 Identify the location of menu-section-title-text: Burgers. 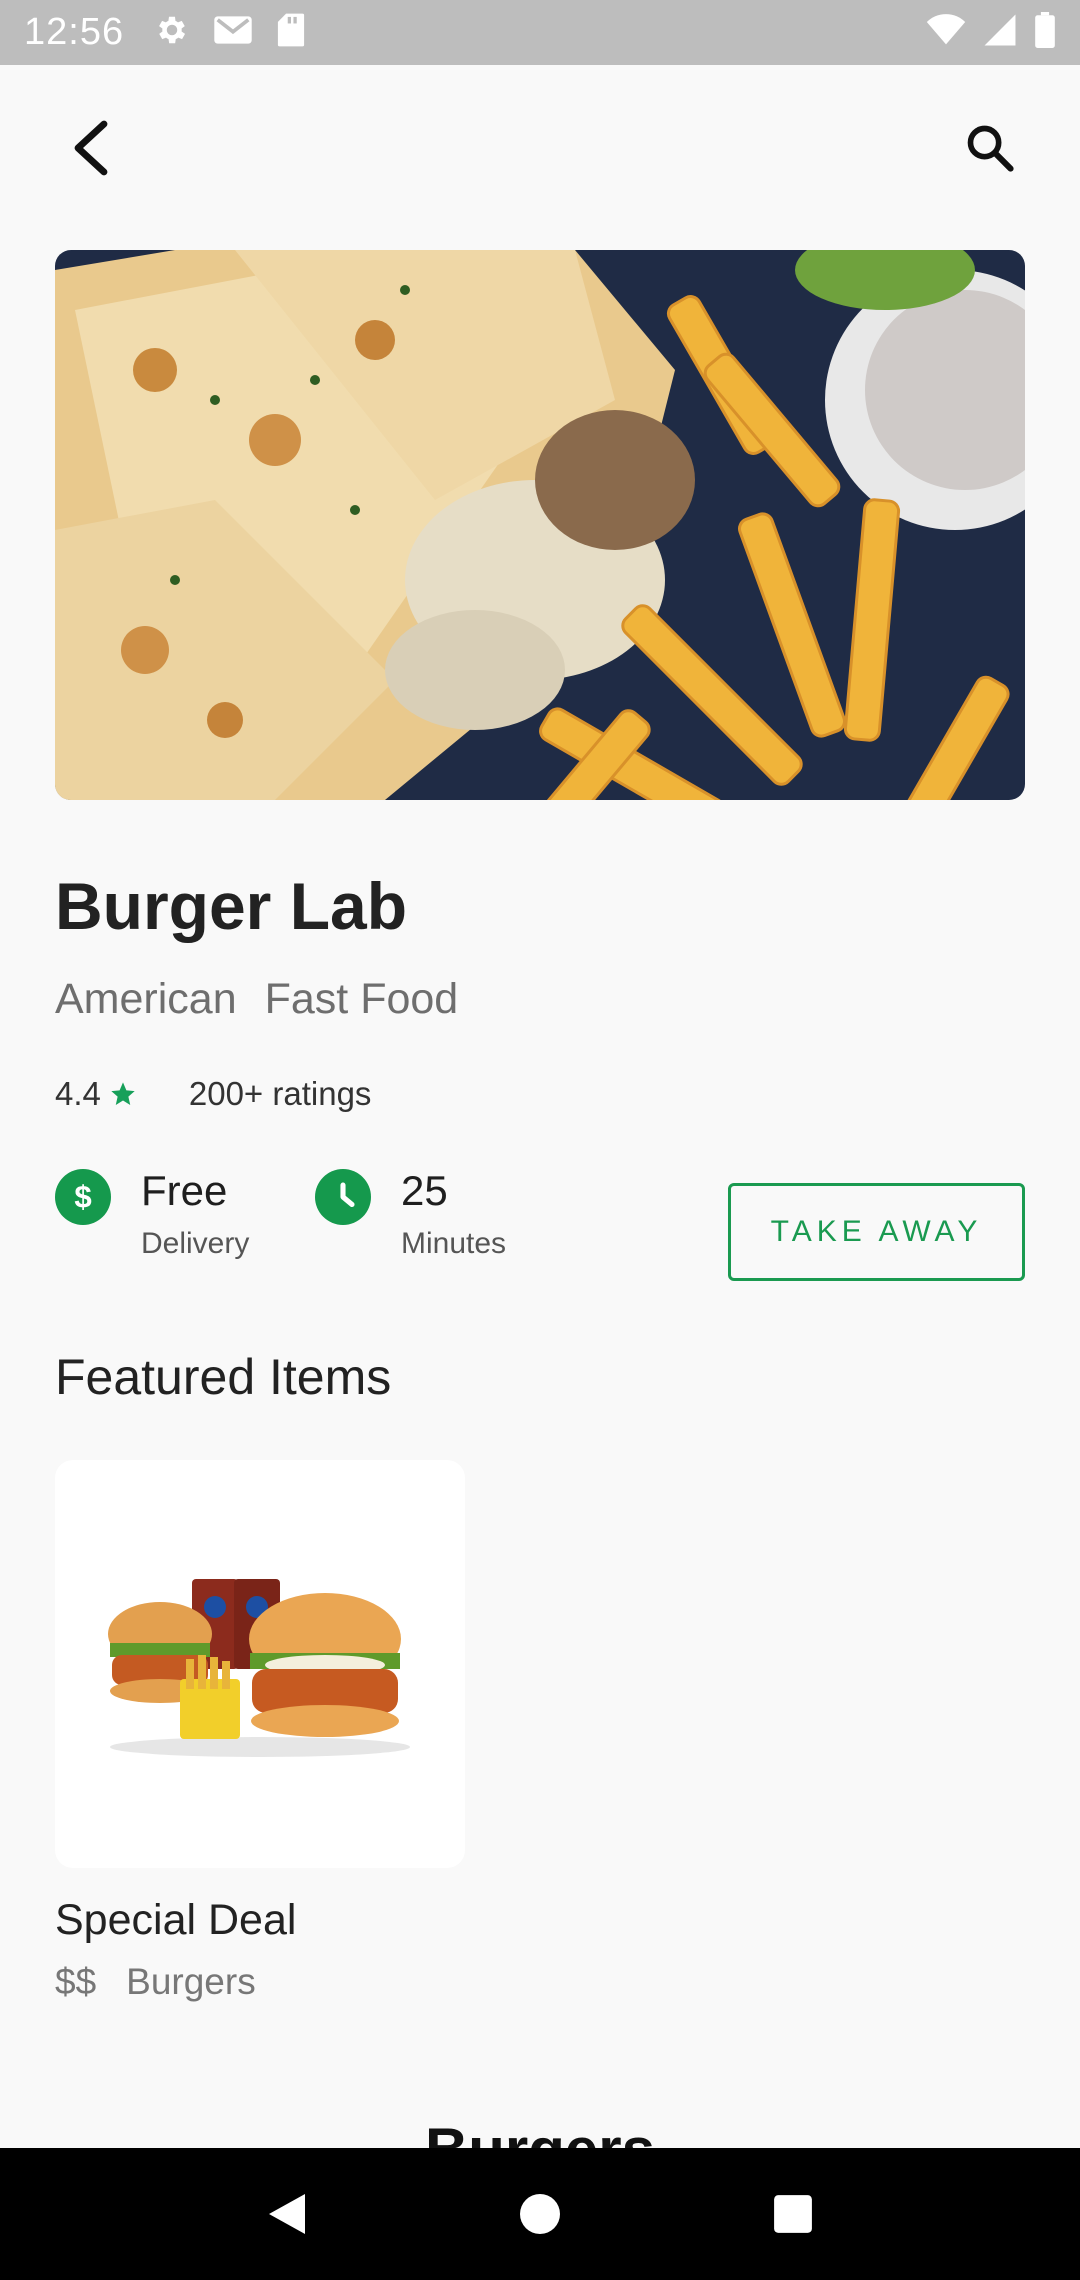
(540, 2129).